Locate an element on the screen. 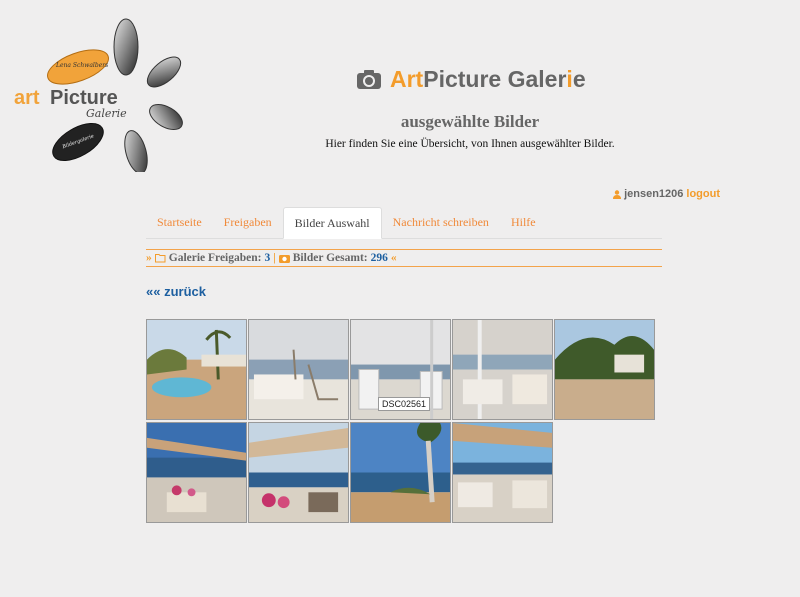 The height and width of the screenshot is (597, 800). freigaben-count: 3 is located at coordinates (267, 258).